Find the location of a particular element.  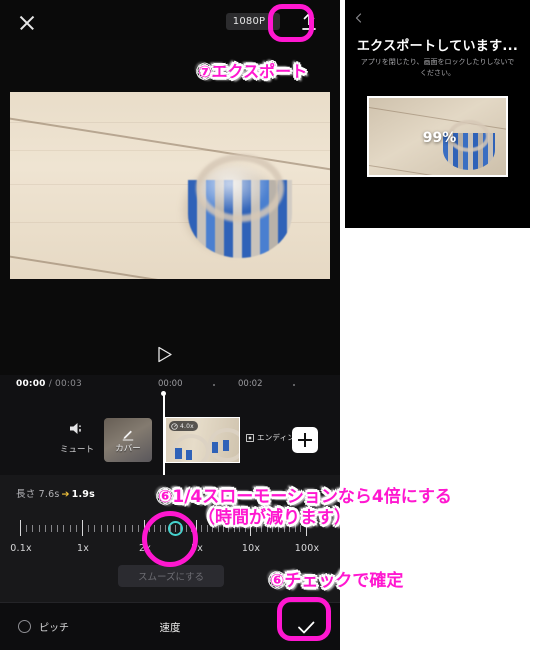

ending-marker-icon is located at coordinates (250, 437).